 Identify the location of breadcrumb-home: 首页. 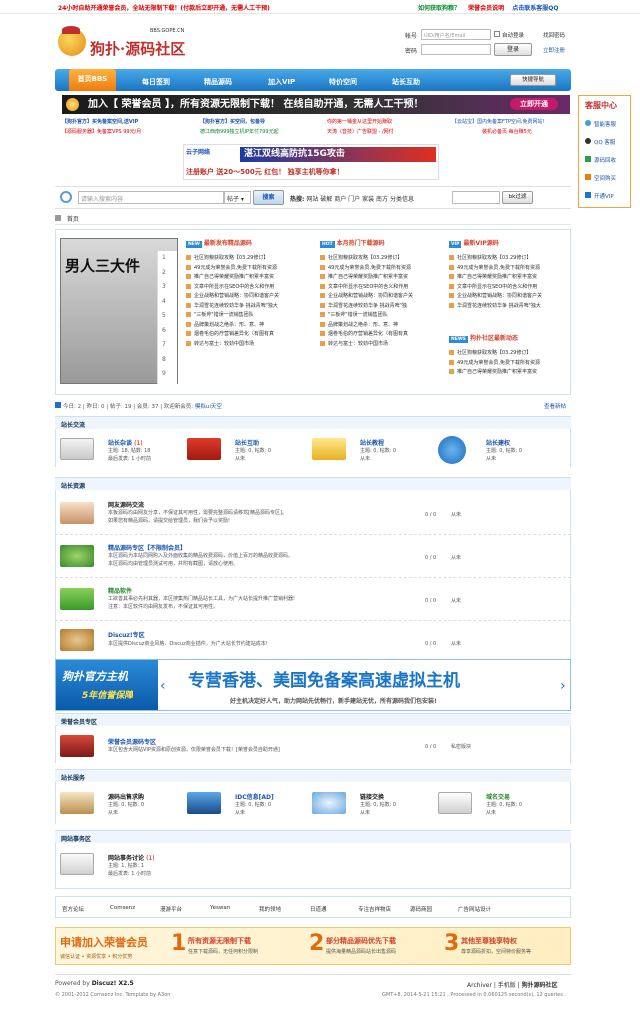
(73, 219).